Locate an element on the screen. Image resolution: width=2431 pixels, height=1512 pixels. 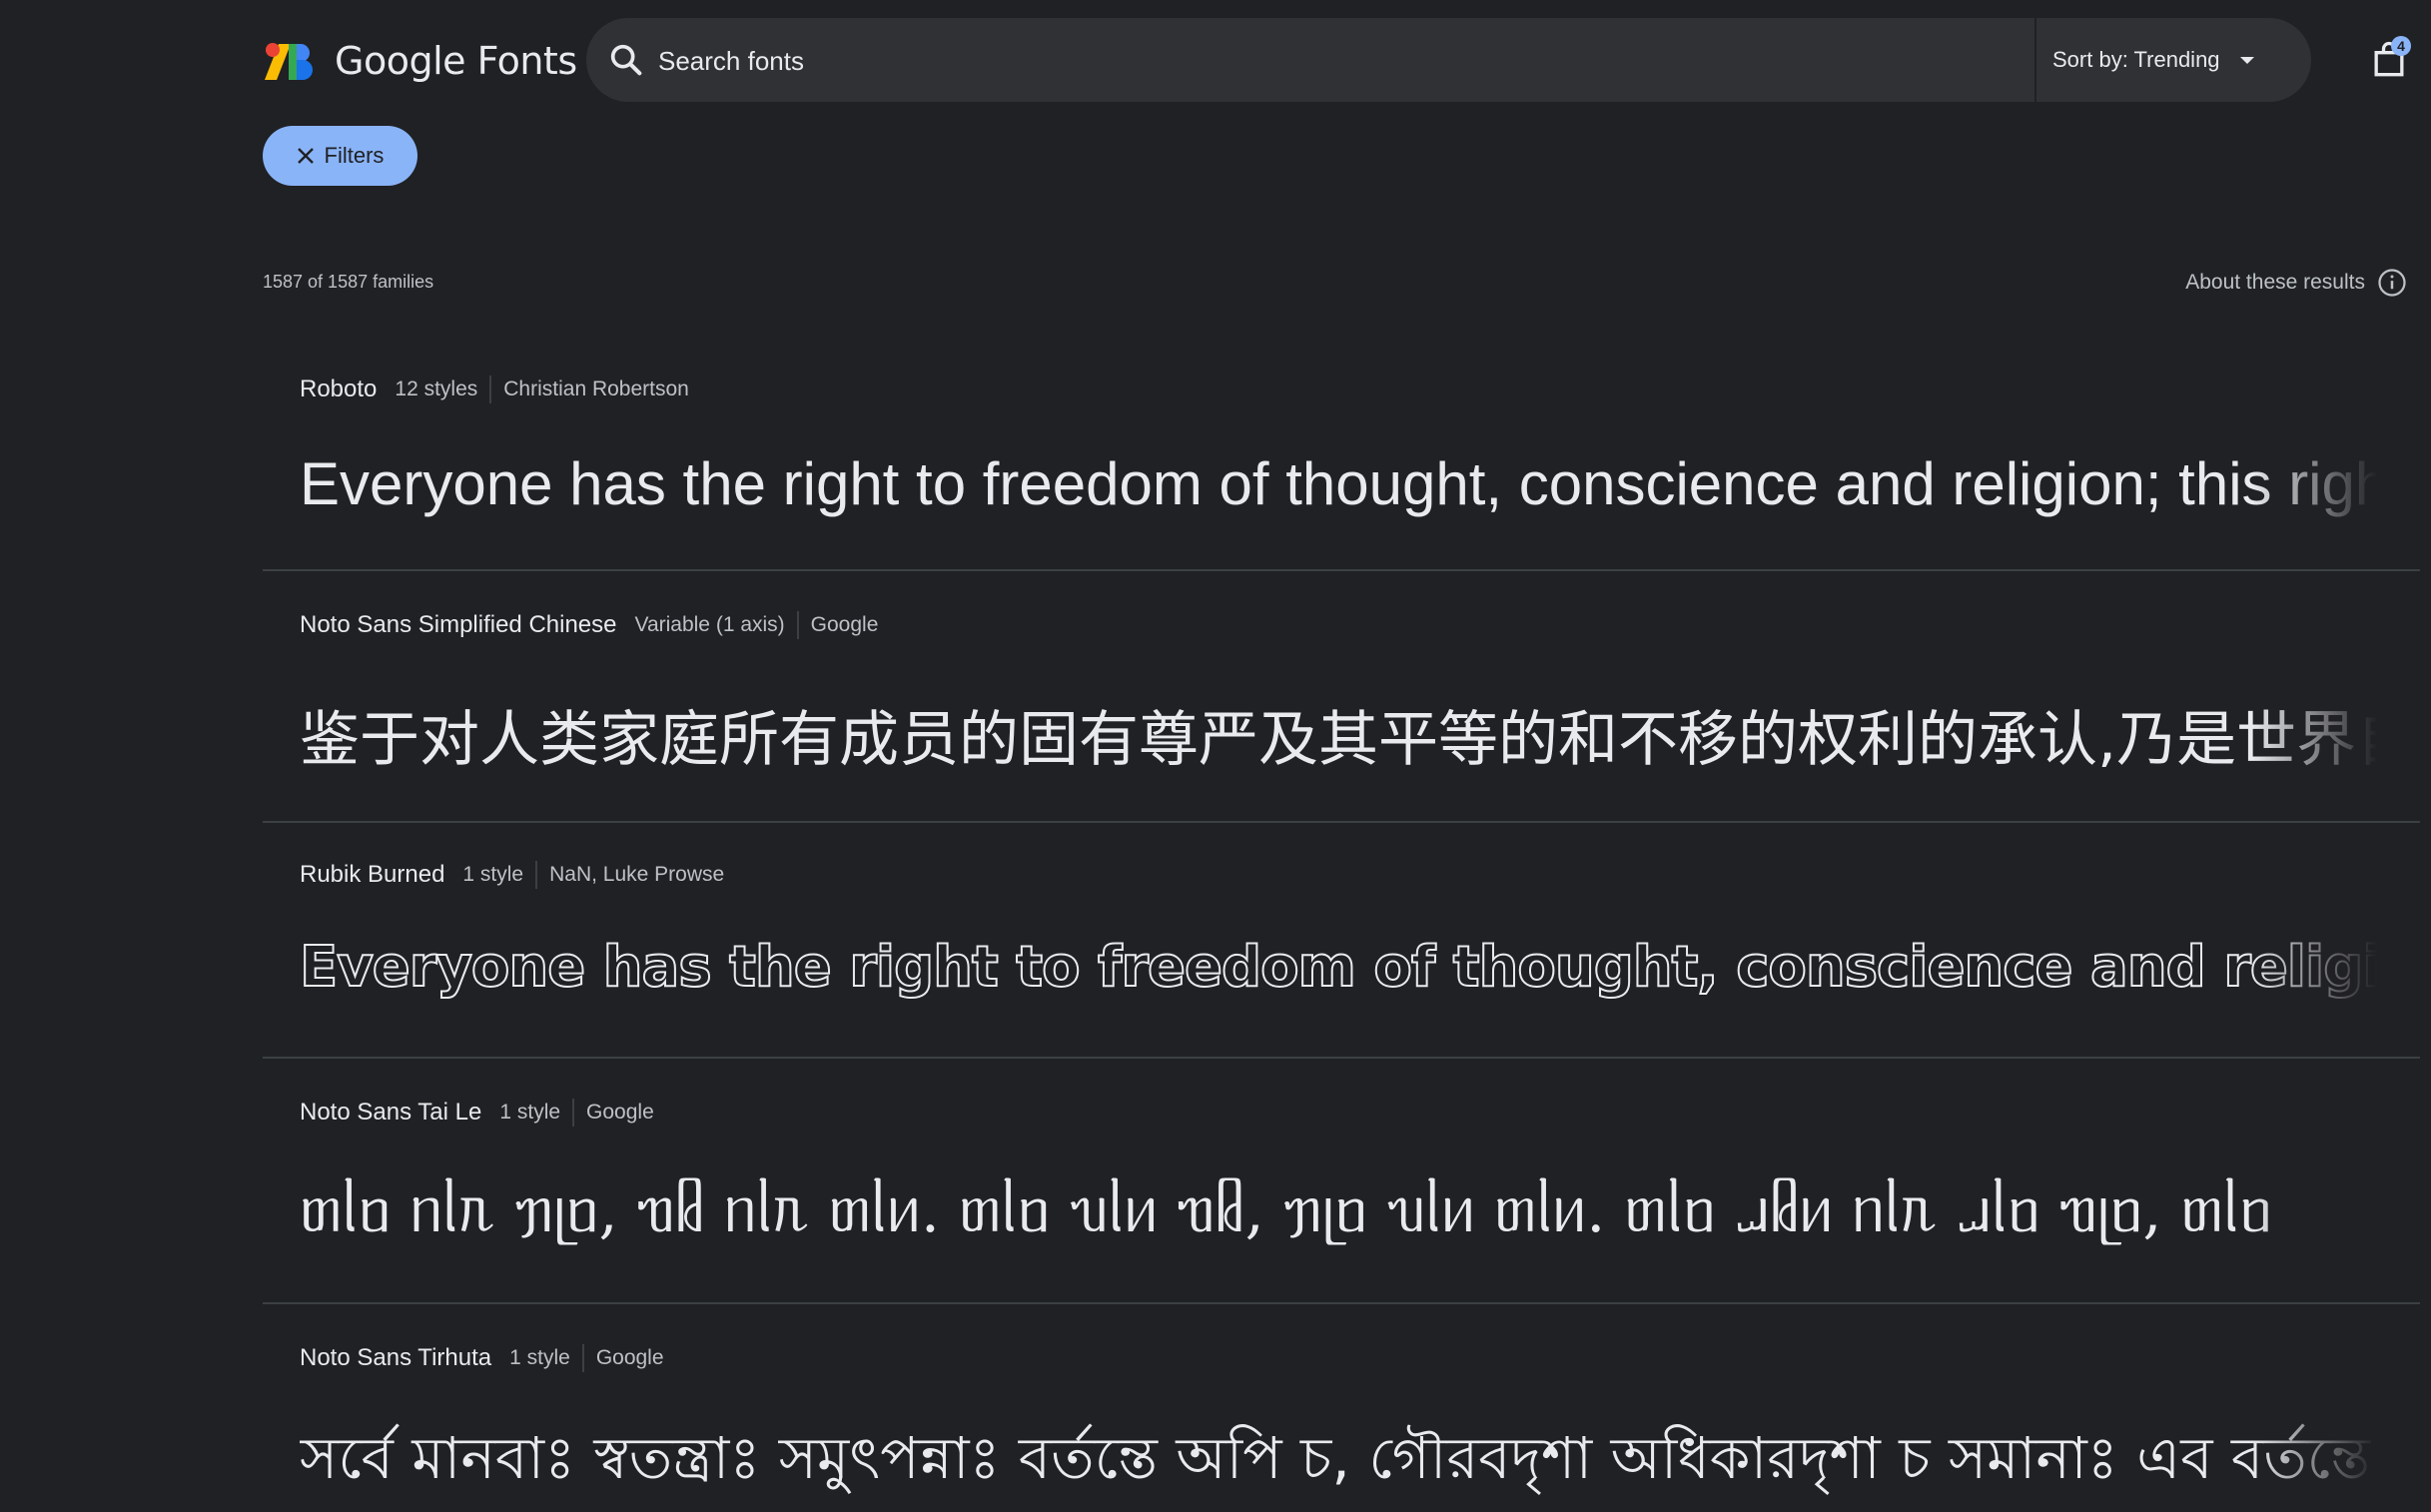
close-icon is located at coordinates (305, 156).